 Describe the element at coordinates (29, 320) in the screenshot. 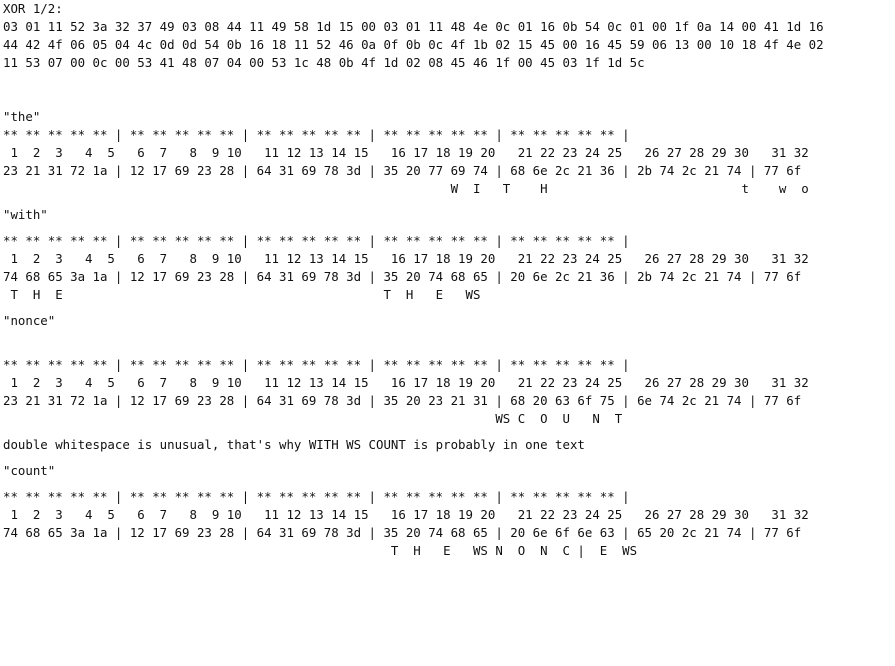

I see `section-label-nonce: "nonce"` at that location.